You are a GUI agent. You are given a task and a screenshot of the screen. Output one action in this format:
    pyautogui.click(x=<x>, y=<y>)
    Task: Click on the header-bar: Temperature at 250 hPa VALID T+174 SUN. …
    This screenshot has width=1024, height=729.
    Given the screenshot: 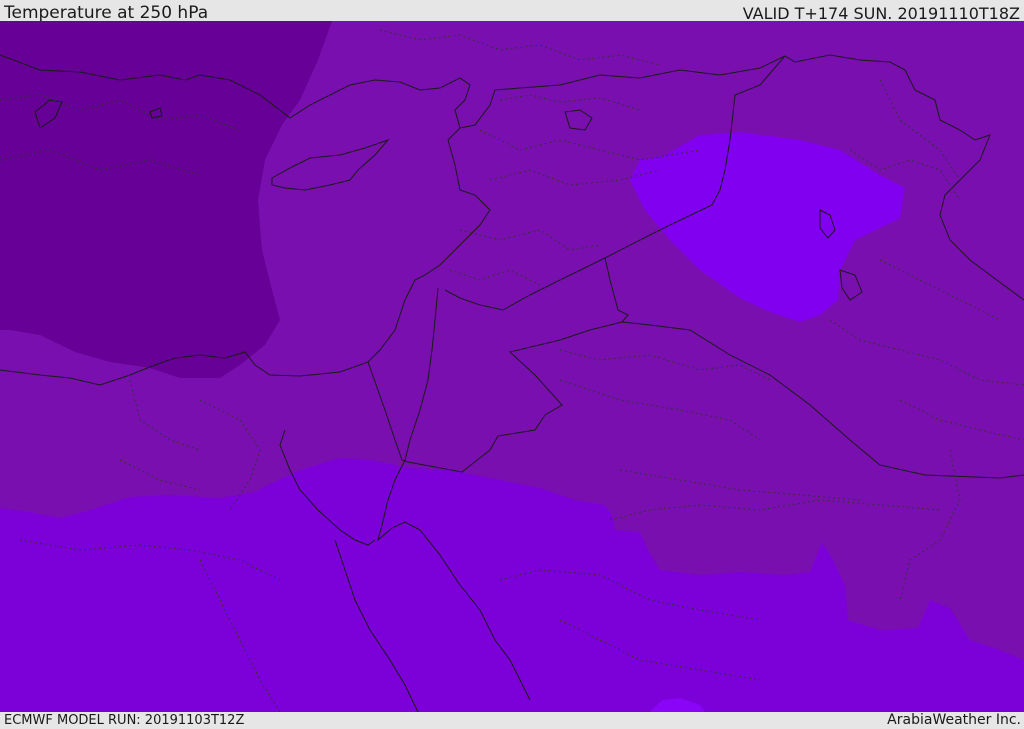 What is the action you would take?
    pyautogui.click(x=512, y=11)
    